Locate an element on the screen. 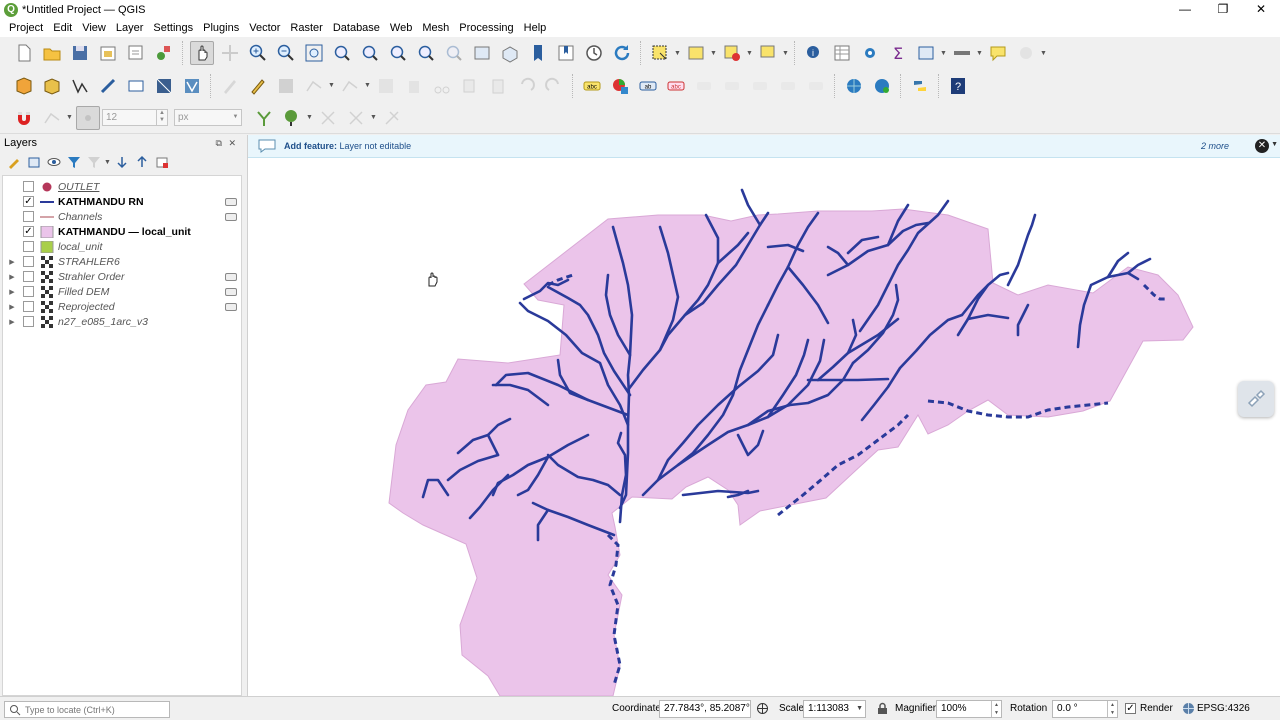 The height and width of the screenshot is (720, 1280). remove-layer-icon is located at coordinates (162, 162).